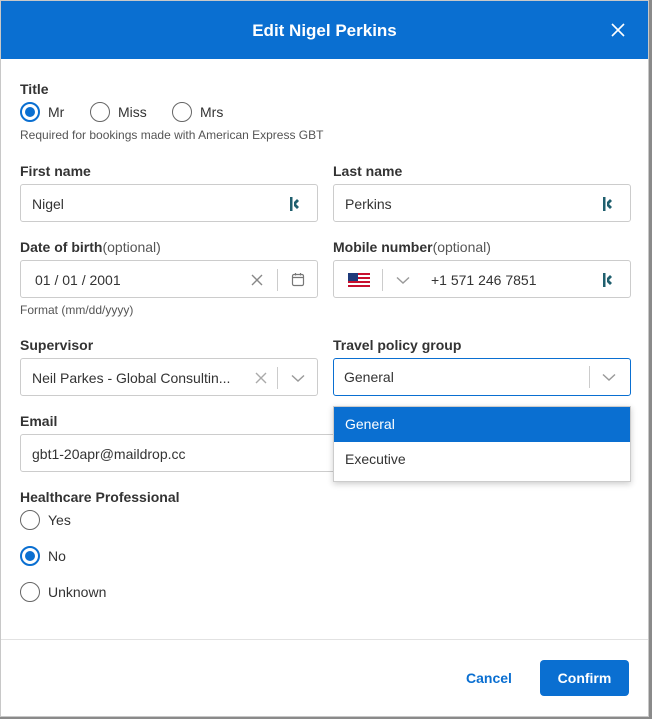  Describe the element at coordinates (489, 678) in the screenshot. I see `cancel-button: Cancel` at that location.